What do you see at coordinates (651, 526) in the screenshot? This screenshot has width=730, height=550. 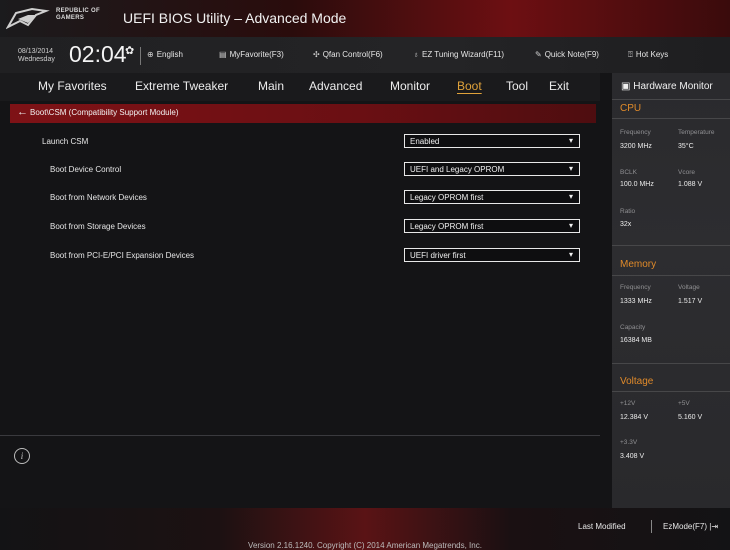 I see `footer-divider` at bounding box center [651, 526].